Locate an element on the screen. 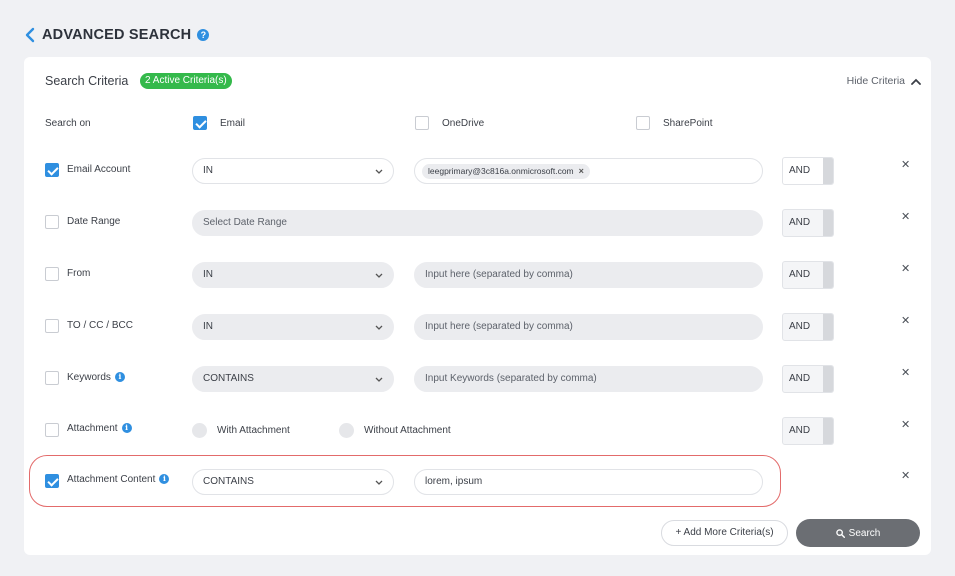 The width and height of the screenshot is (955, 576). email-account-logic-toggle: AND is located at coordinates (808, 171).